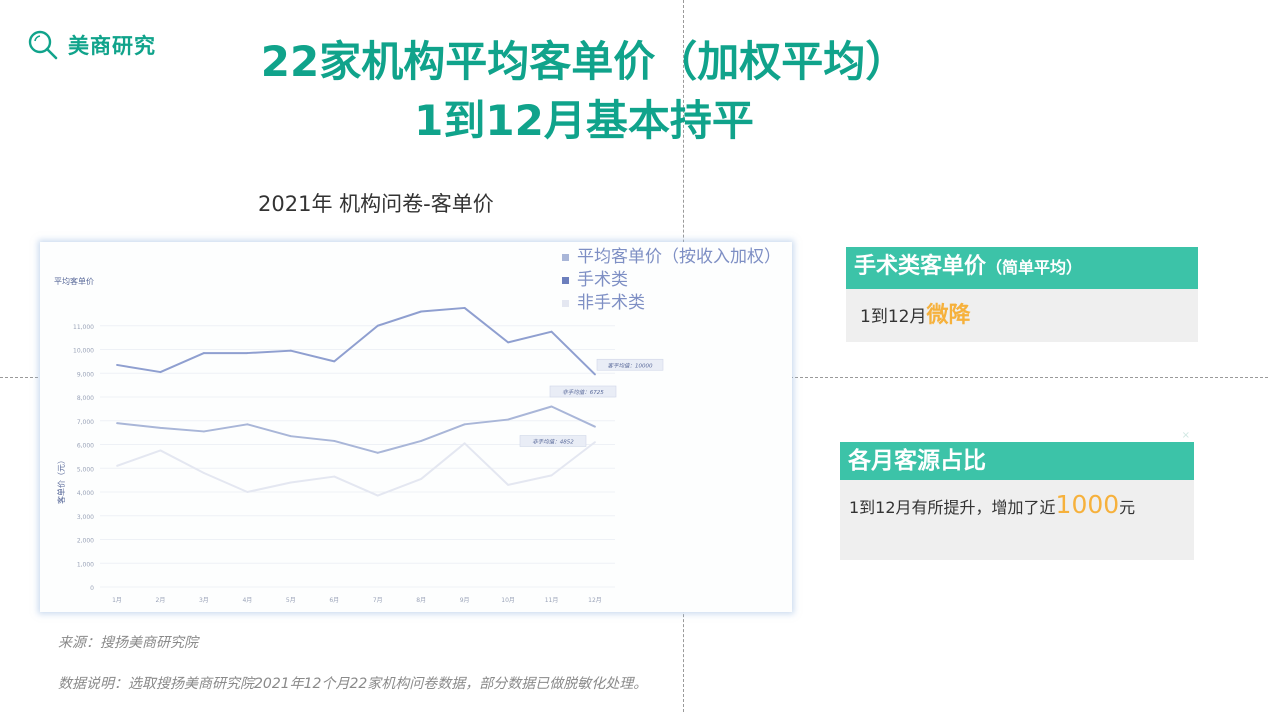 The height and width of the screenshot is (712, 1268). Describe the element at coordinates (1185, 435) in the screenshot. I see `close-icon: ×` at that location.